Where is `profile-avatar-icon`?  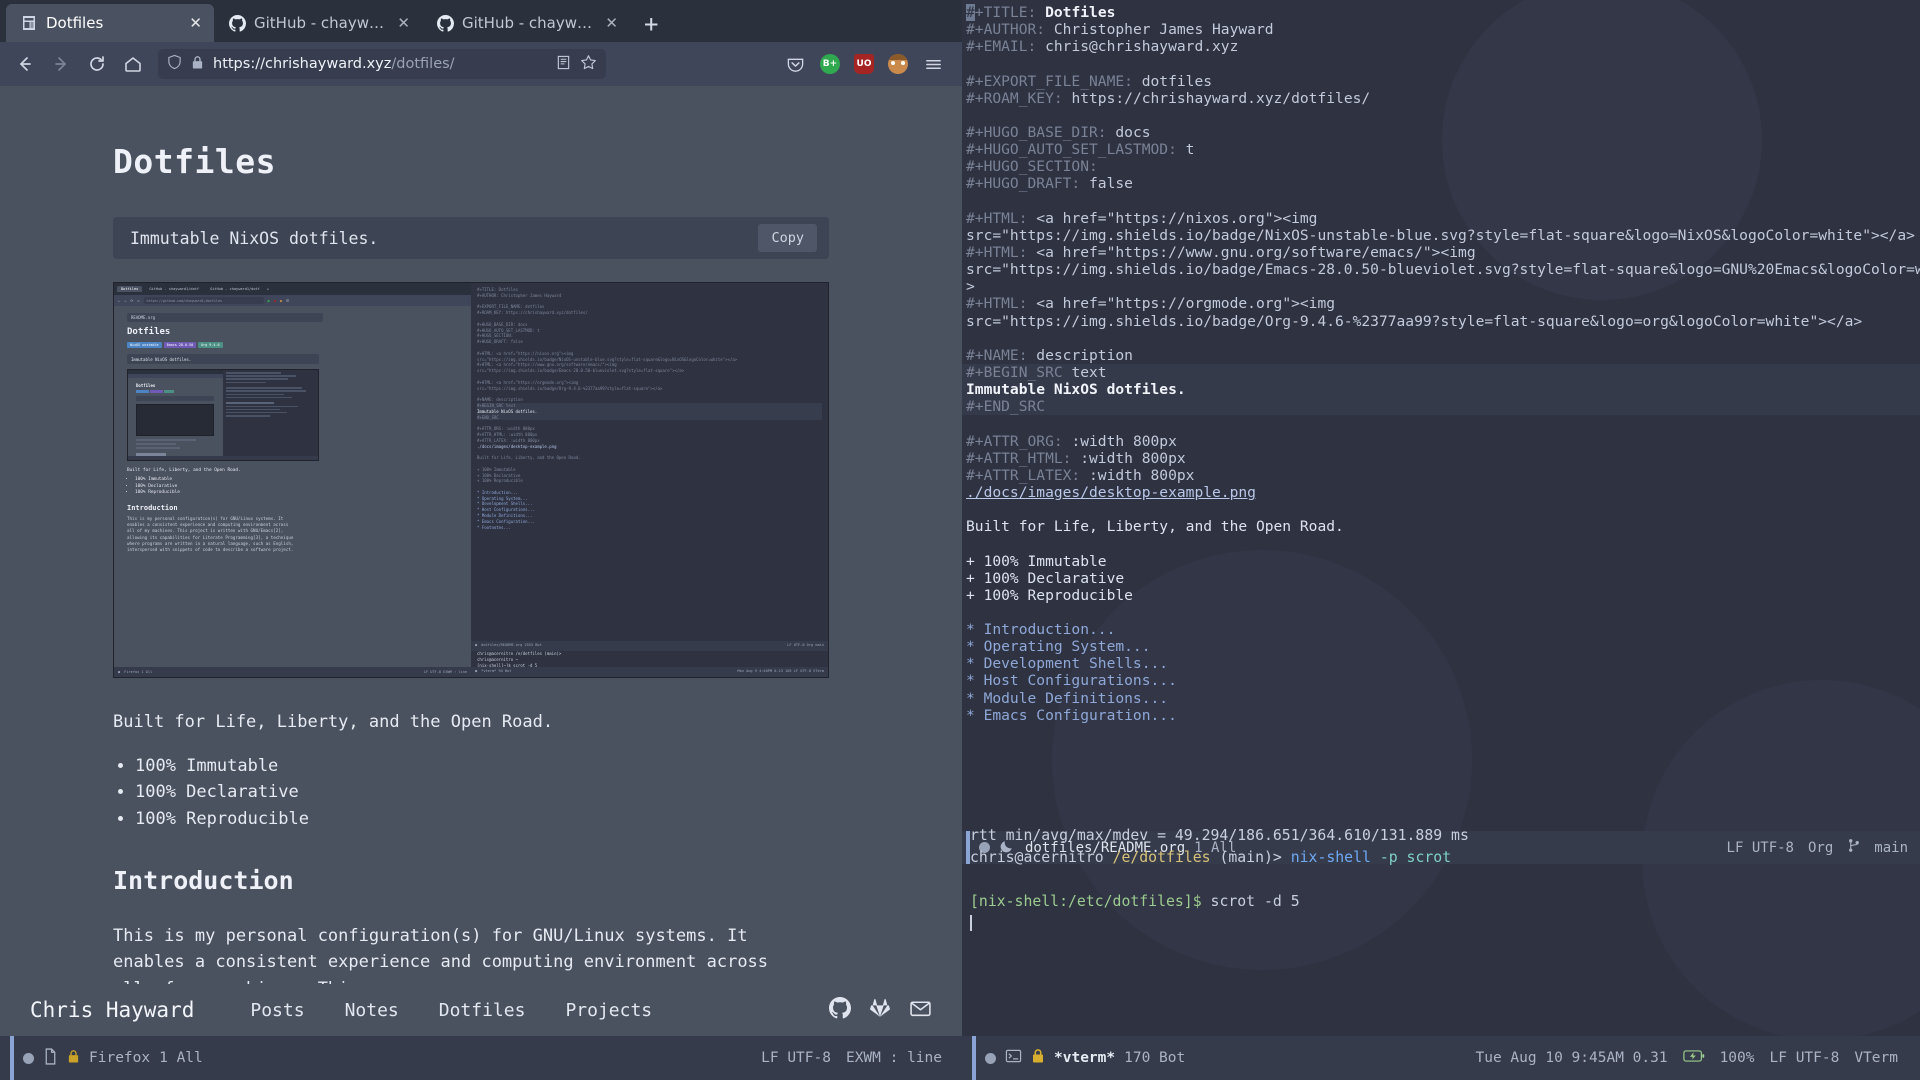
profile-avatar-icon is located at coordinates (898, 64).